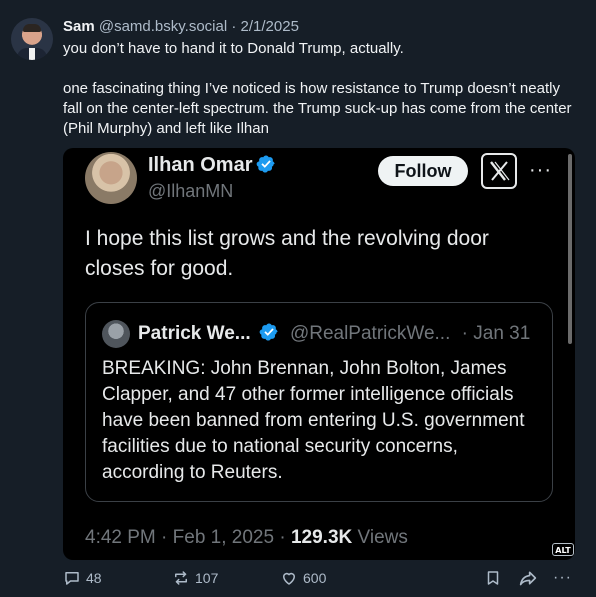  What do you see at coordinates (116, 334) in the screenshot?
I see `quoted-author-avatar` at bounding box center [116, 334].